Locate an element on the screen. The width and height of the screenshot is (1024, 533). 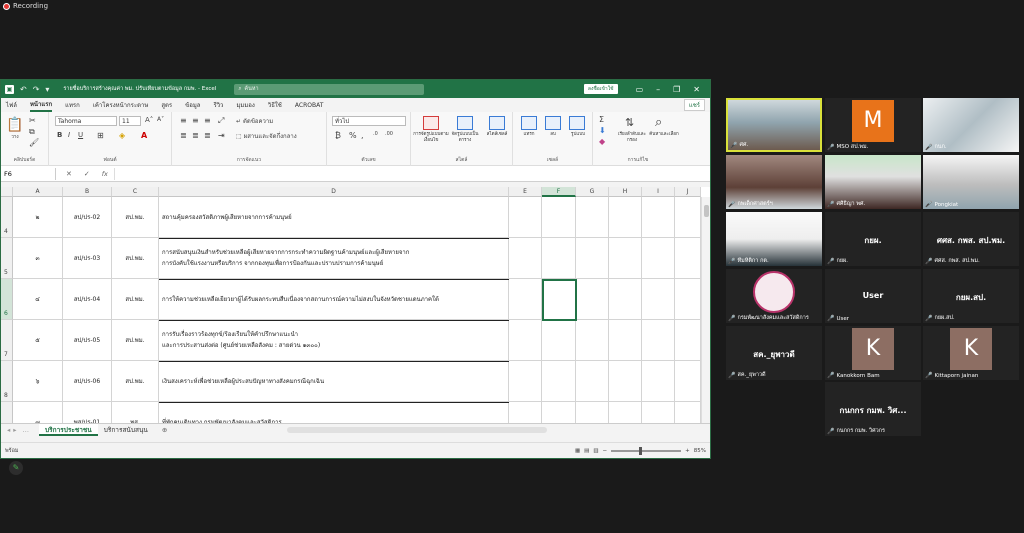
cut-icon: ✂ is located at coordinates (32, 120).